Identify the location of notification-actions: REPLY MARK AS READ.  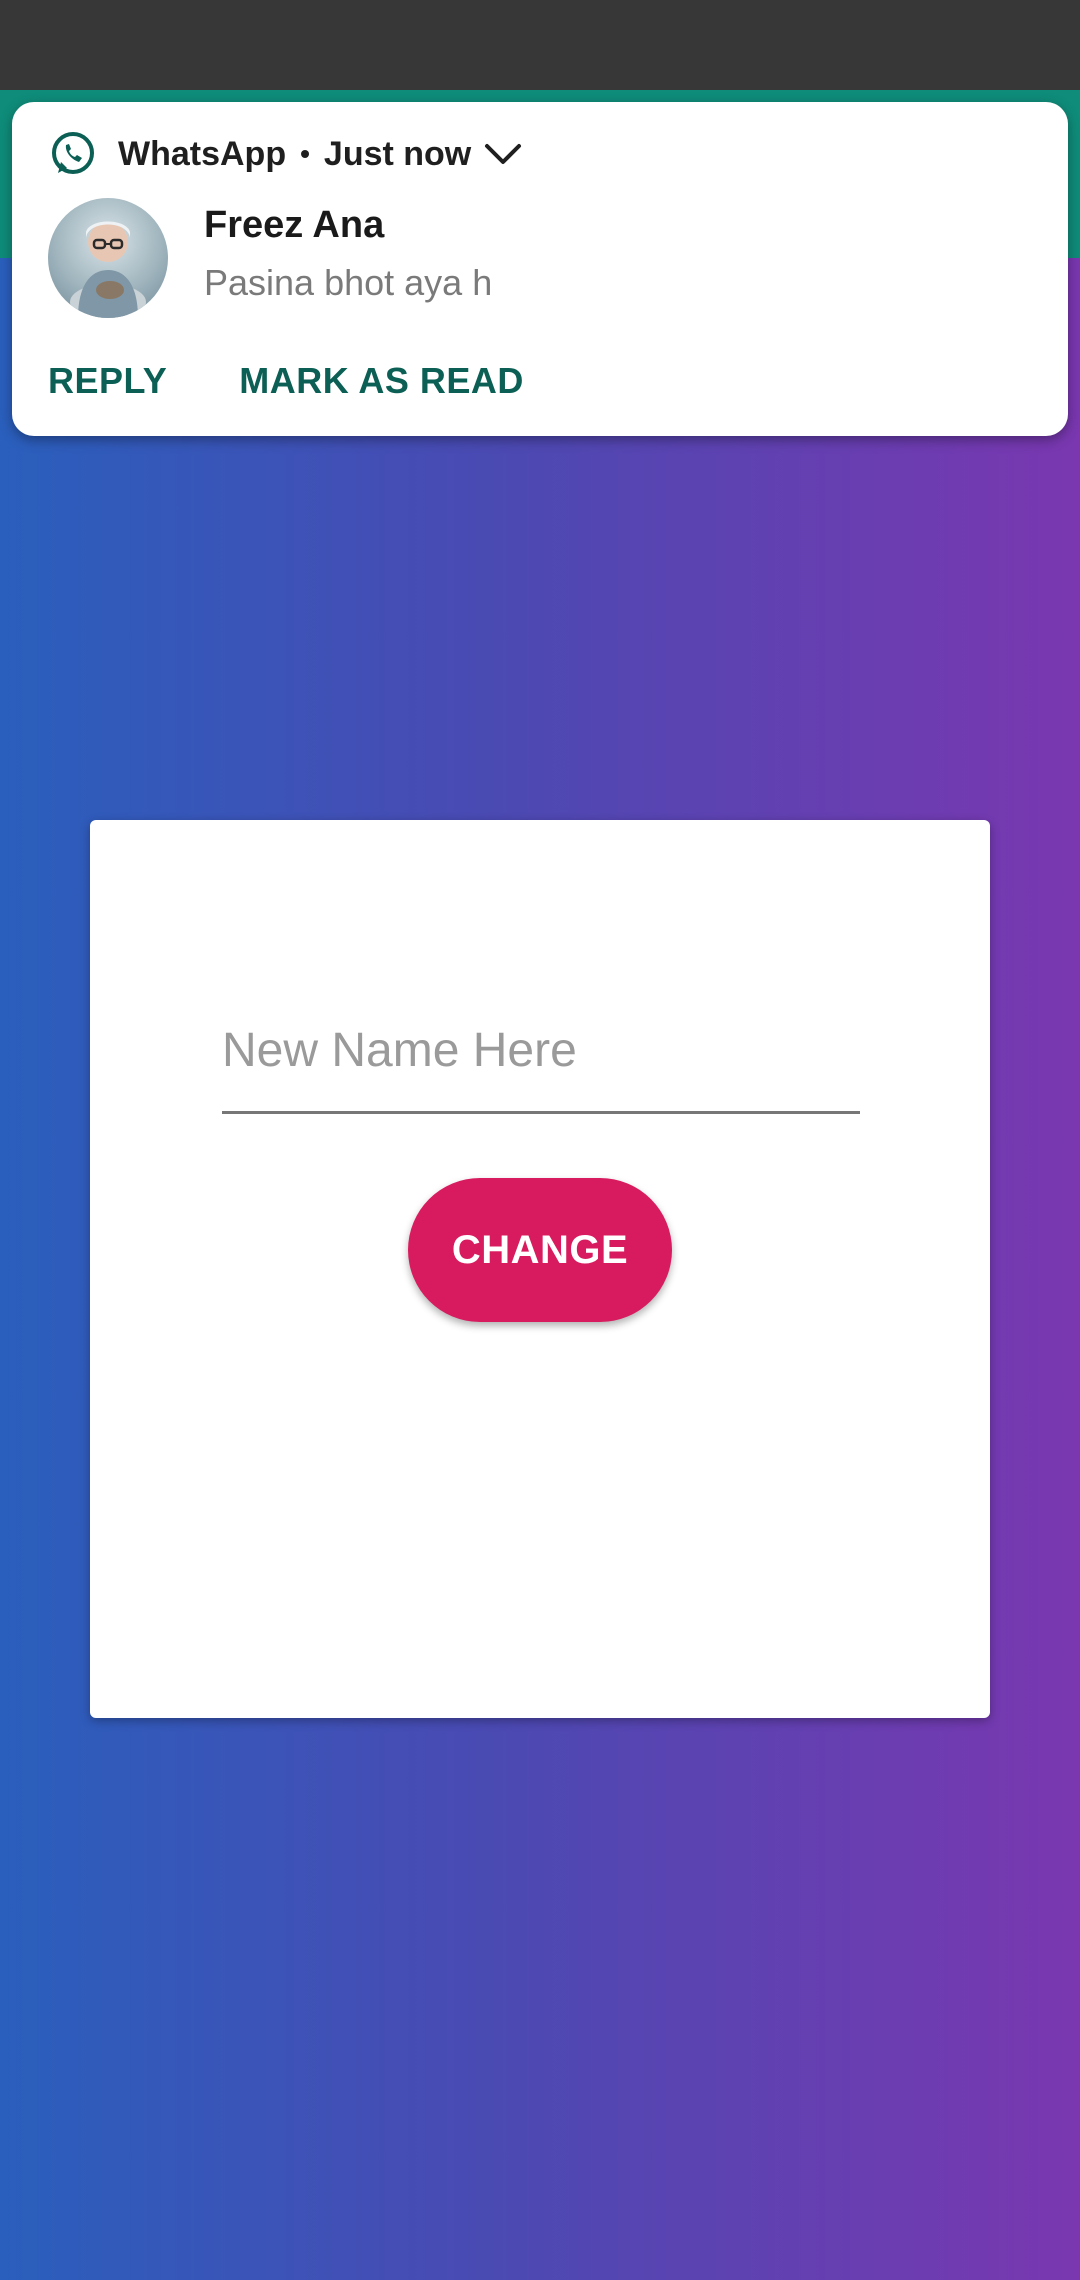
(286, 381).